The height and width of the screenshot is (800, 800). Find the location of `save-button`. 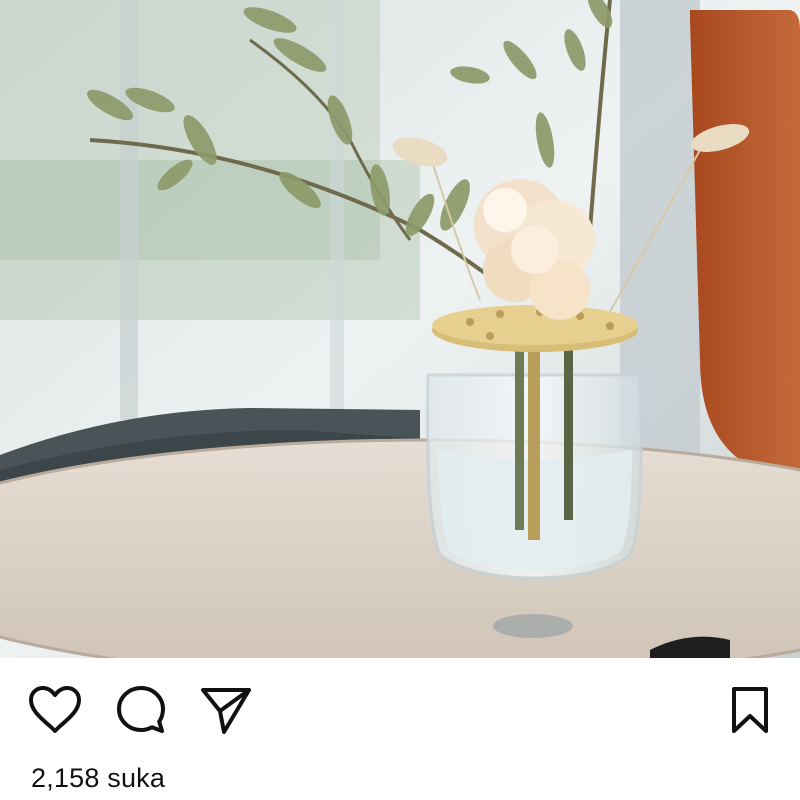

save-button is located at coordinates (750, 710).